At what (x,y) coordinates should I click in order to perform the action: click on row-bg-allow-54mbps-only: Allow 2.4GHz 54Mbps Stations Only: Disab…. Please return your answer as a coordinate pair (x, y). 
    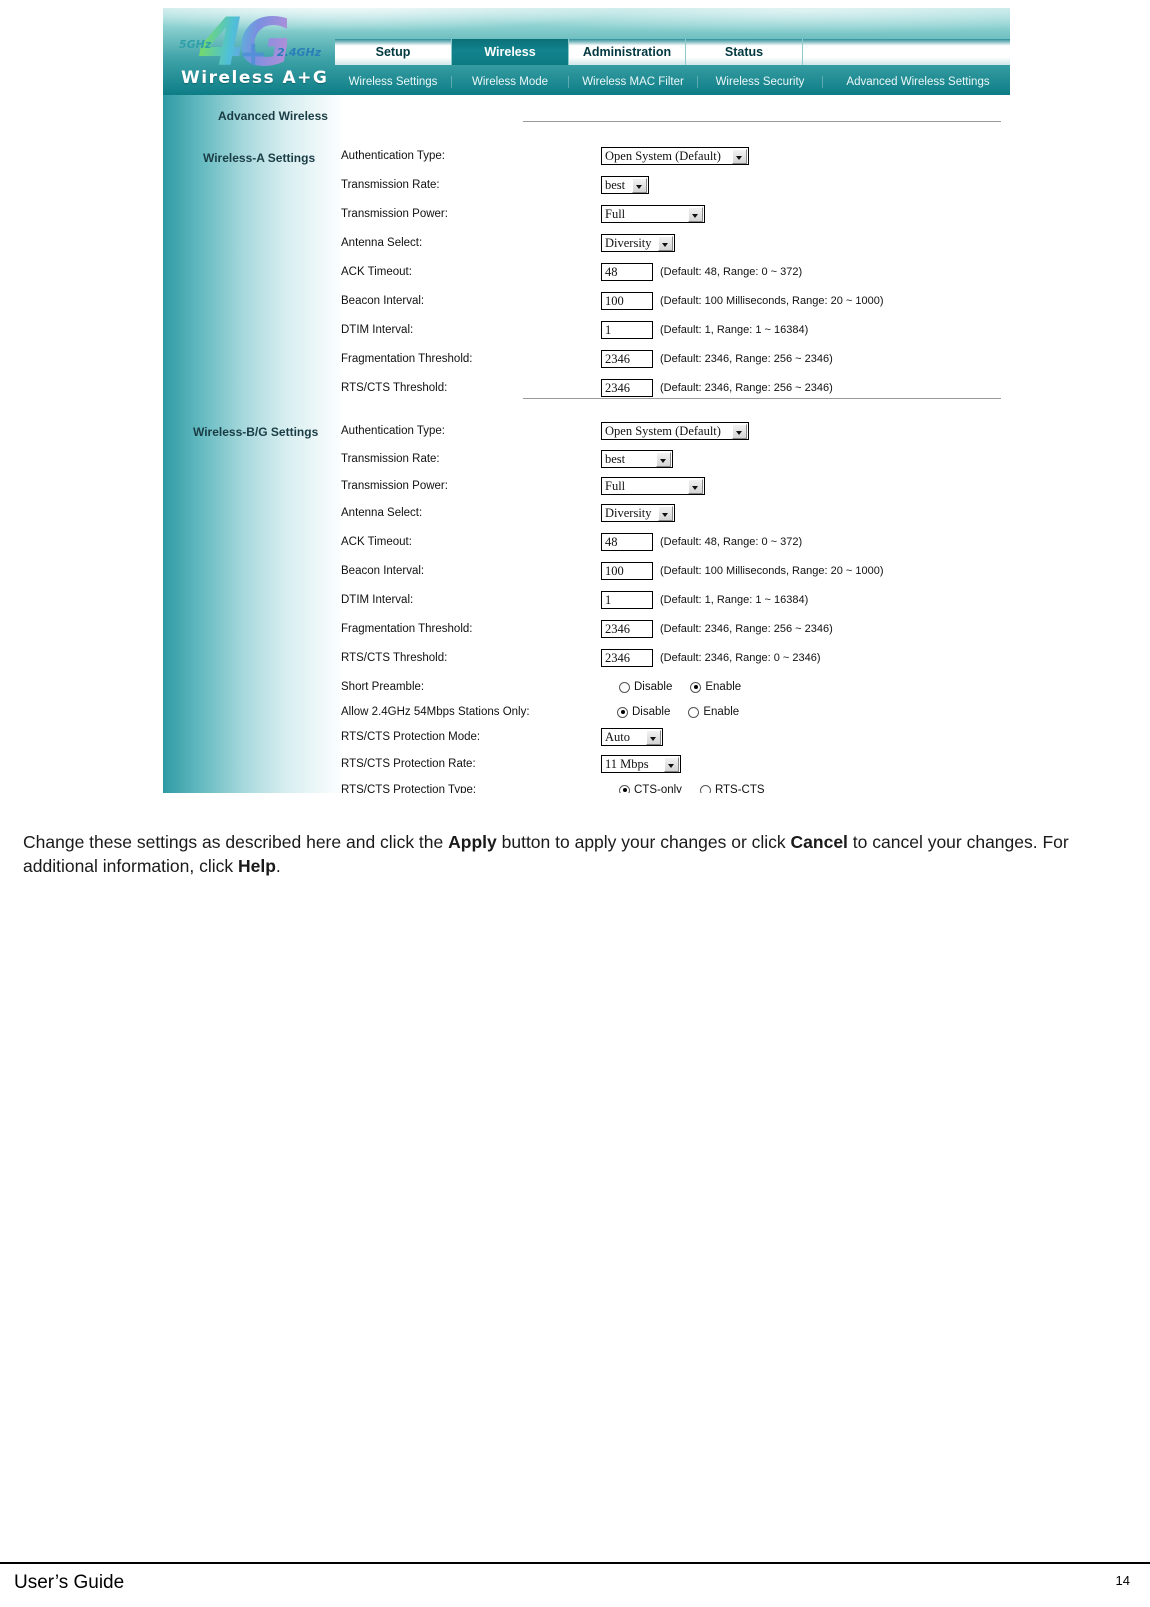
    Looking at the image, I should click on (549, 712).